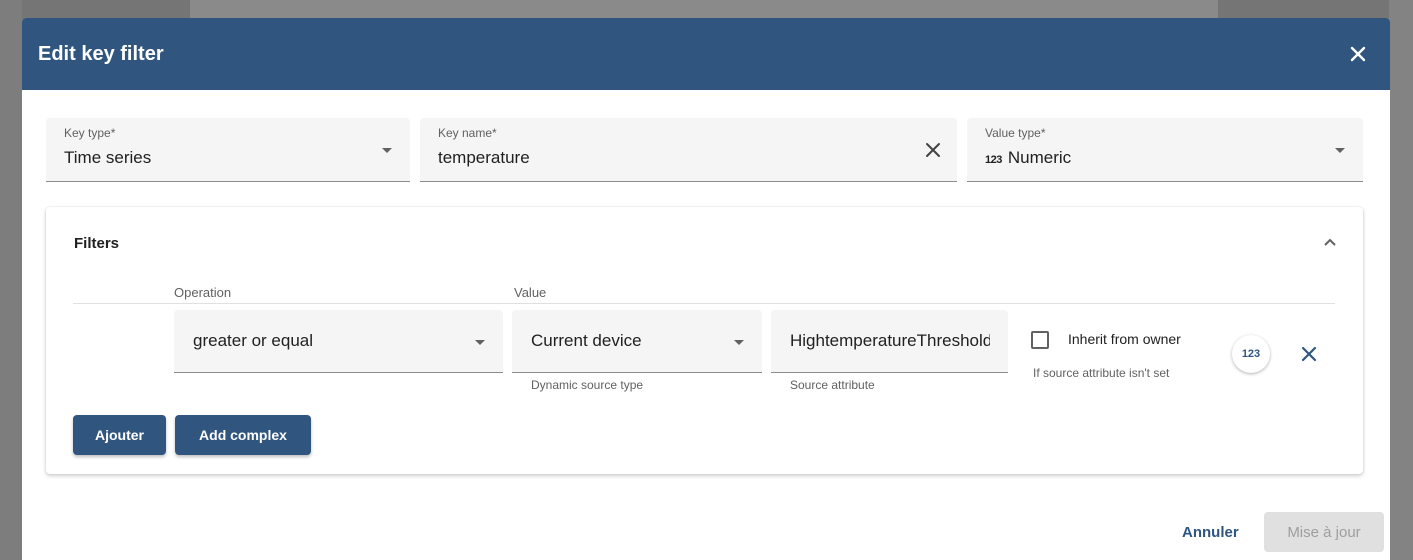 The height and width of the screenshot is (560, 1413). I want to click on value-type-toggle-button: 123, so click(1251, 354).